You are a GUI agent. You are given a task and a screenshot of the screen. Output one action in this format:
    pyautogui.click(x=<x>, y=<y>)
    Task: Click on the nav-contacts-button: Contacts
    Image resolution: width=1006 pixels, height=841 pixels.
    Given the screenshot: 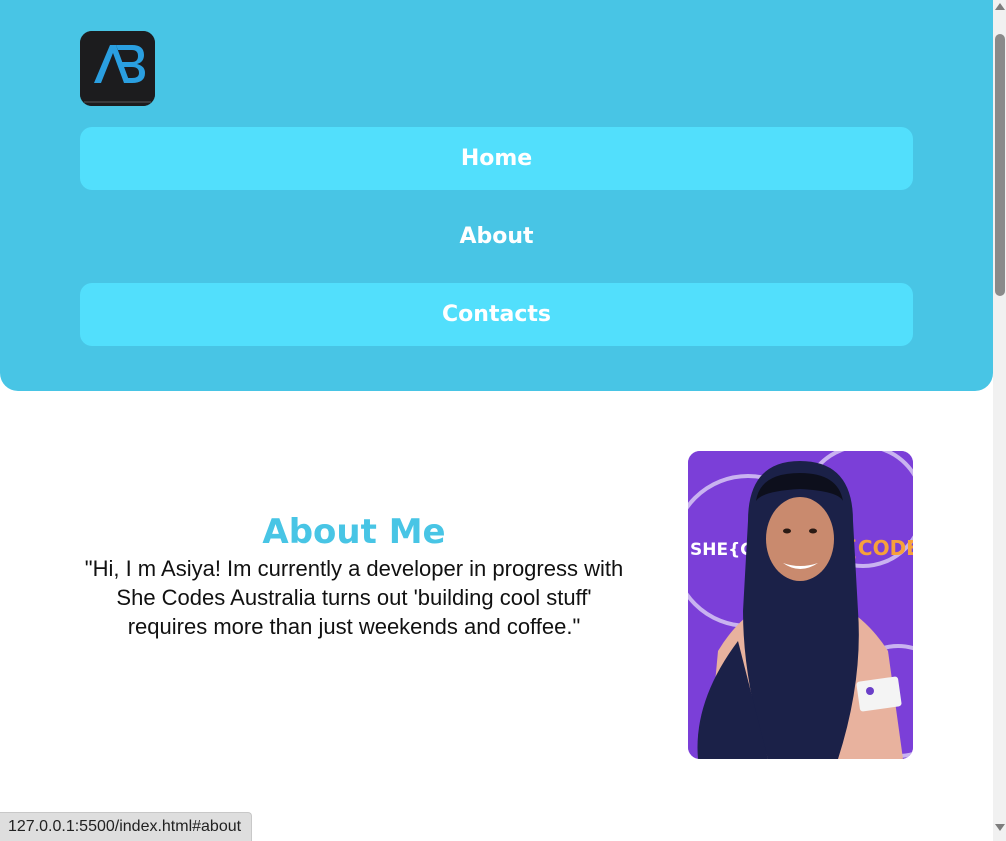 What is the action you would take?
    pyautogui.click(x=496, y=314)
    